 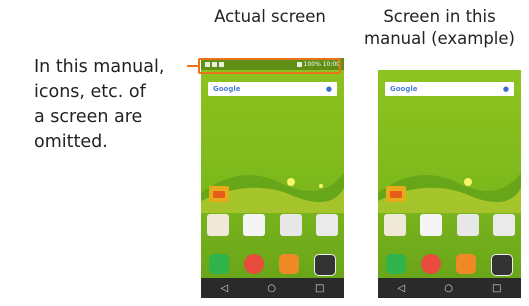 What do you see at coordinates (71, 142) in the screenshot?
I see `note-line-4: omitted.` at bounding box center [71, 142].